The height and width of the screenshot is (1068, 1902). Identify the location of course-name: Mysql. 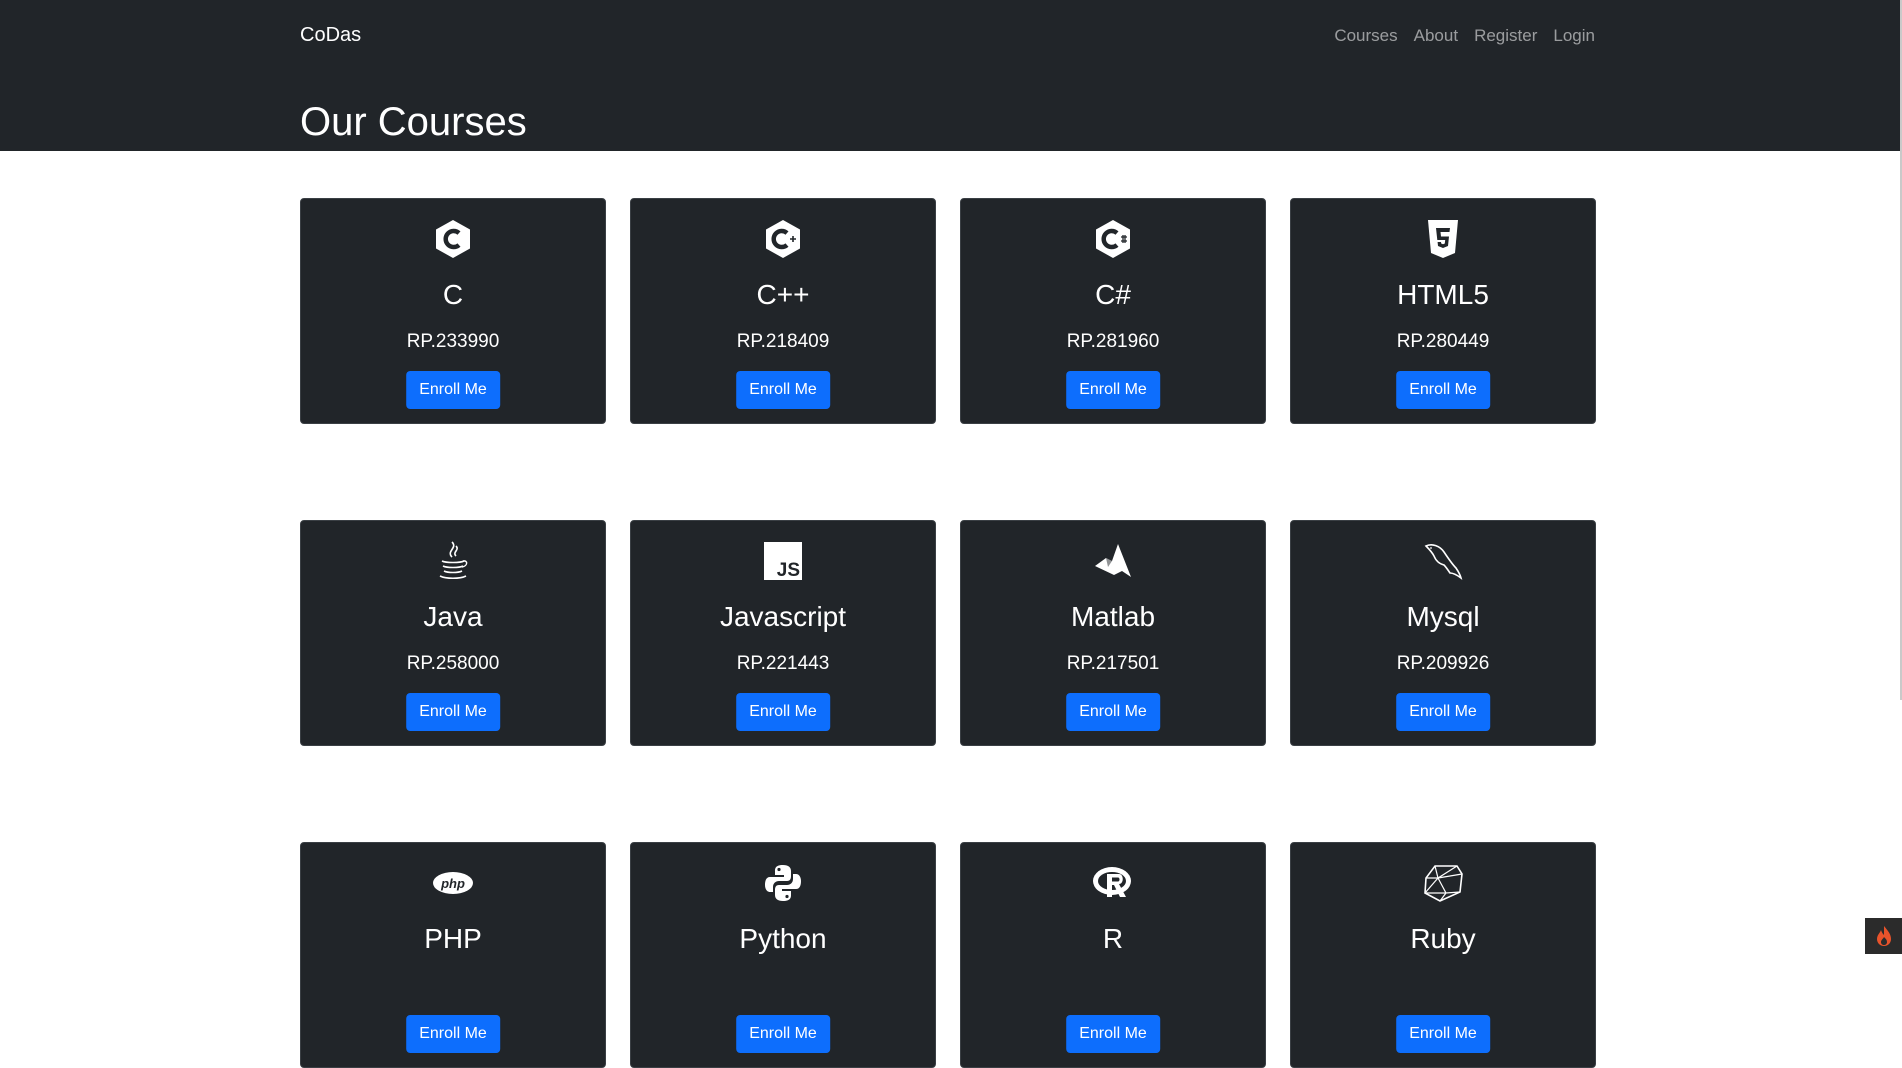
(1443, 616).